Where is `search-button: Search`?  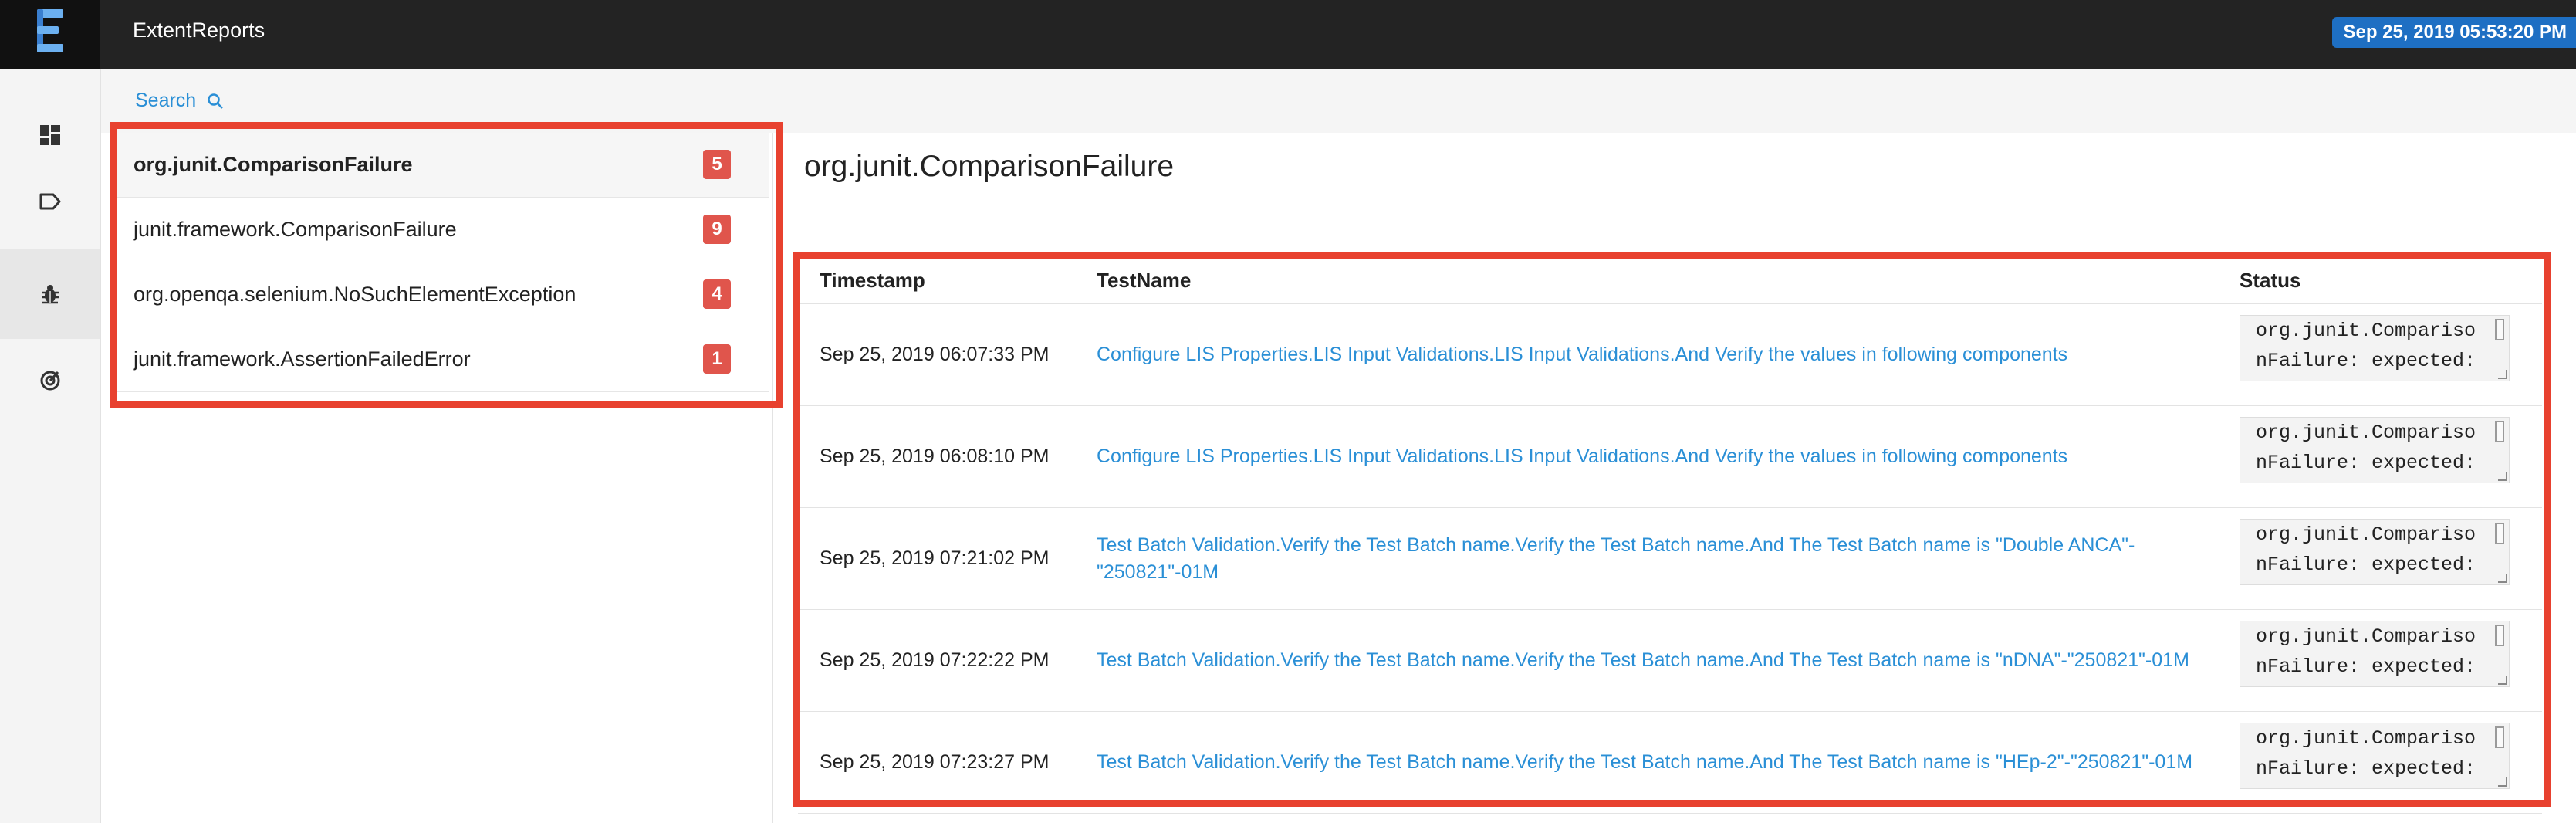 search-button: Search is located at coordinates (179, 101).